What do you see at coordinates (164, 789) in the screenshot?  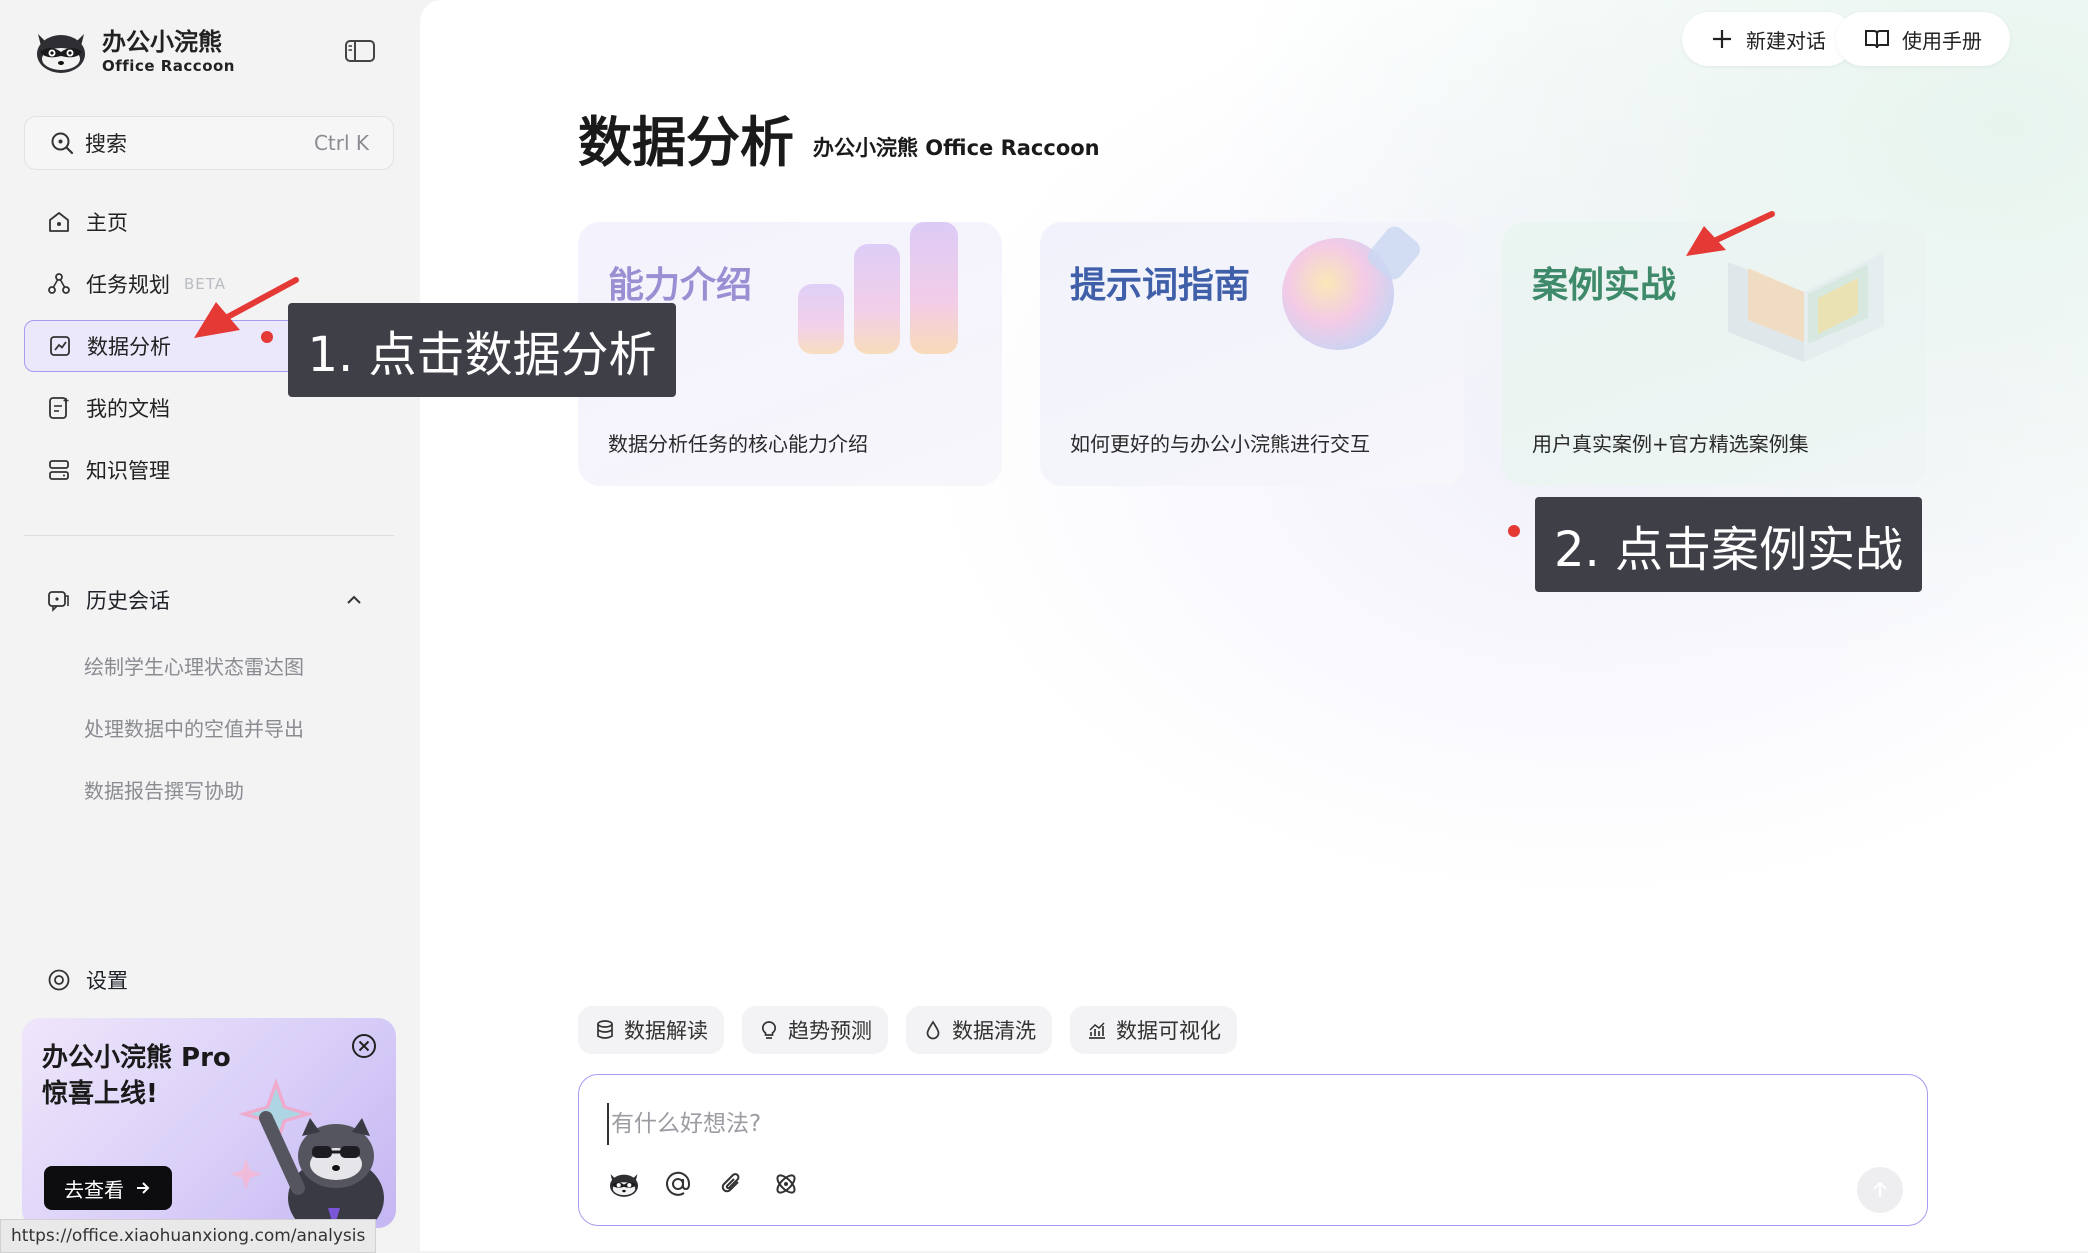 I see `history-item: 数据报告撰写协助` at bounding box center [164, 789].